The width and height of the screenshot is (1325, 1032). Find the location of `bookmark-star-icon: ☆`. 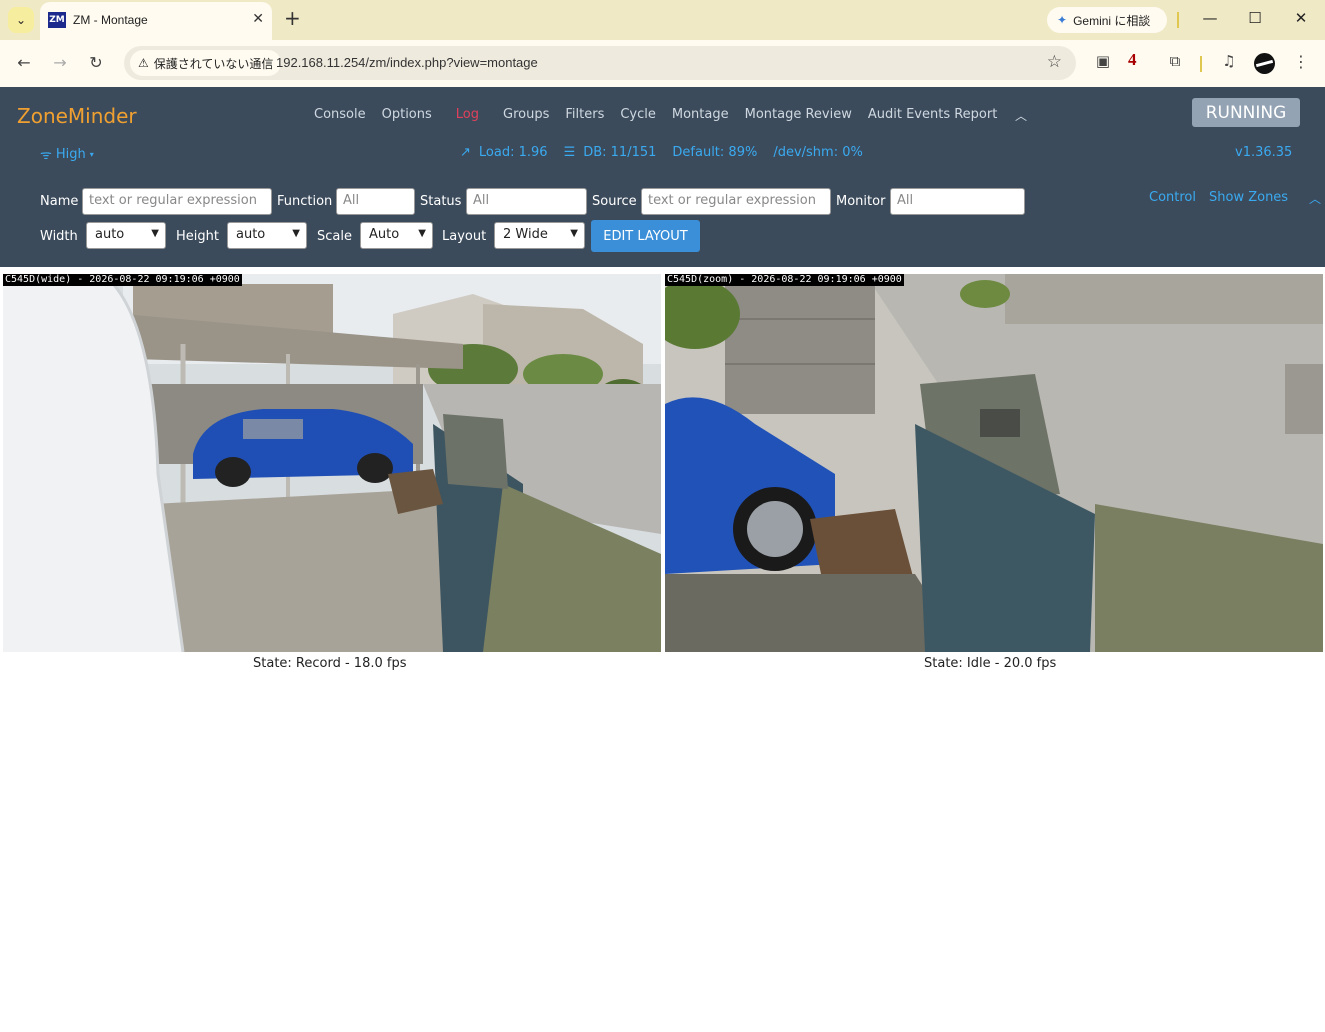

bookmark-star-icon: ☆ is located at coordinates (1054, 62).